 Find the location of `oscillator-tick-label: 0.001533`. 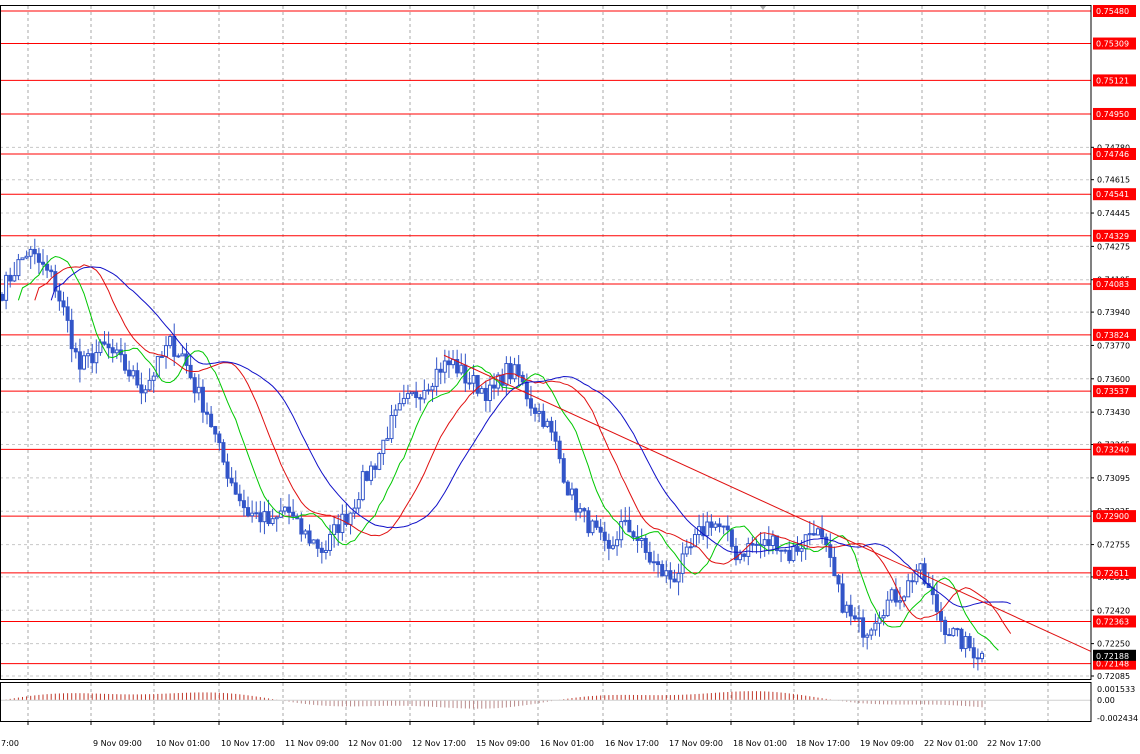

oscillator-tick-label: 0.001533 is located at coordinates (1116, 689).